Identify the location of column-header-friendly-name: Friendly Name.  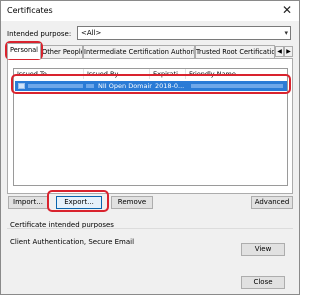
(236, 74).